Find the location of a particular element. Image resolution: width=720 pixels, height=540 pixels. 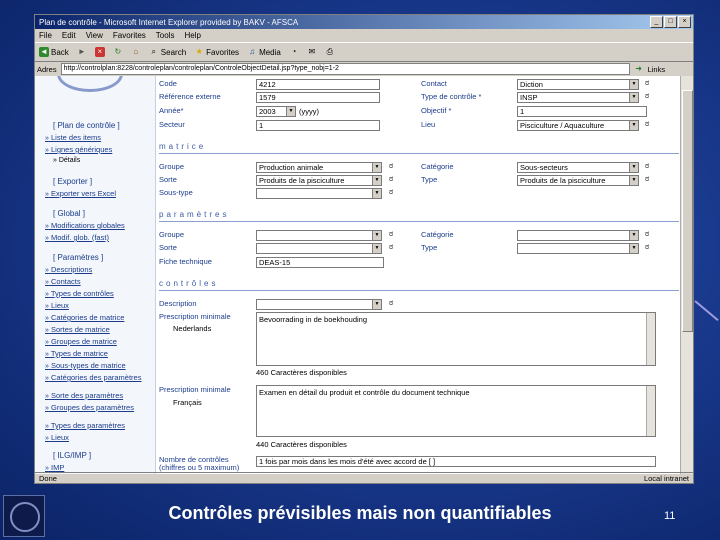

sidebar-link-param: » Types de contrôles is located at coordinates (79, 293).